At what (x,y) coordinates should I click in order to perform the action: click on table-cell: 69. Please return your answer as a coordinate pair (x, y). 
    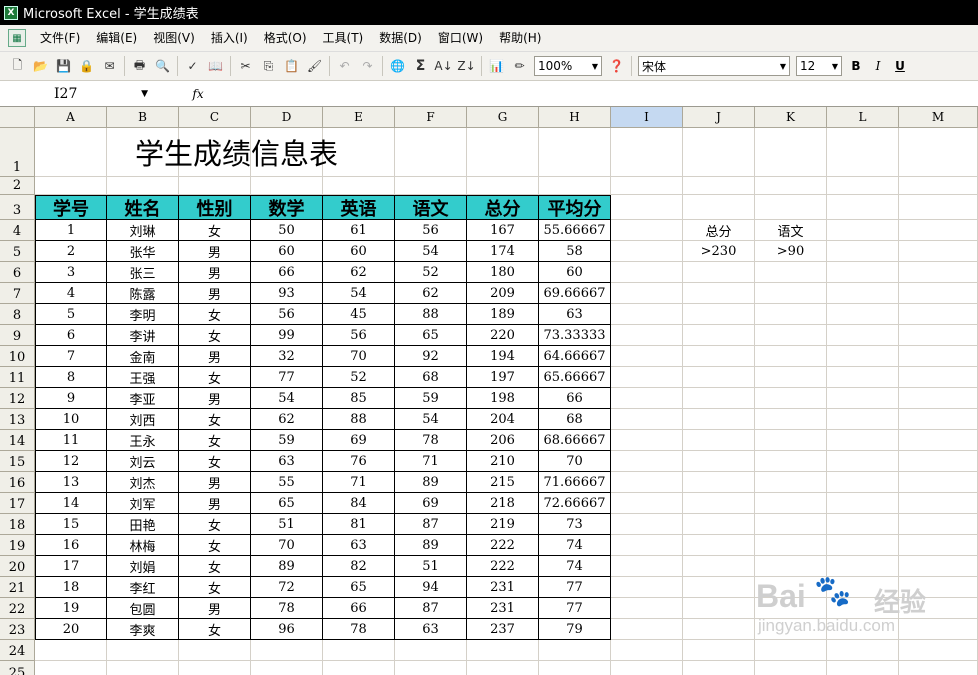
    Looking at the image, I should click on (359, 440).